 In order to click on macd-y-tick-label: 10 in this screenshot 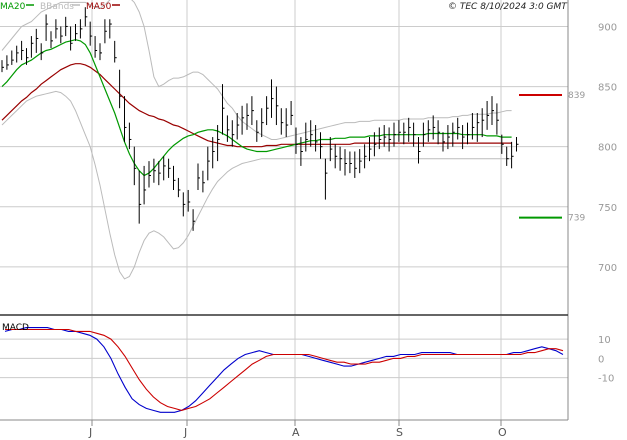, I will do `click(604, 340)`.